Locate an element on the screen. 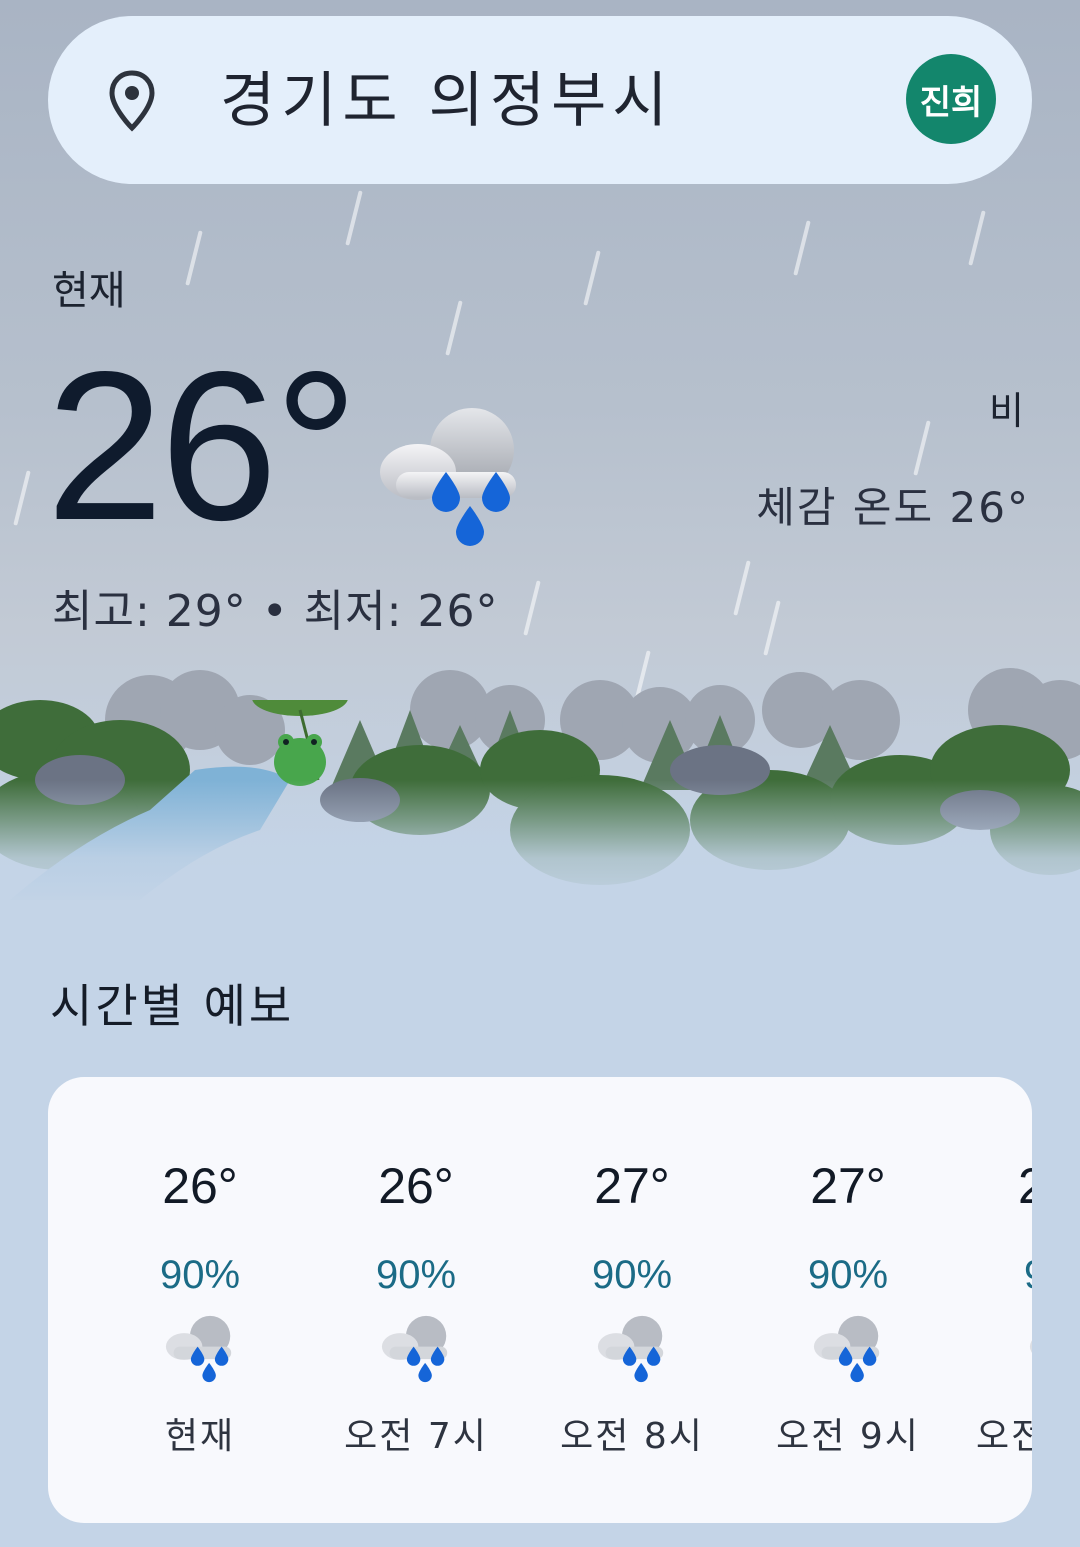 This screenshot has width=1080, height=1547. hourly-item: 2 9 오전 is located at coordinates (994, 1300).